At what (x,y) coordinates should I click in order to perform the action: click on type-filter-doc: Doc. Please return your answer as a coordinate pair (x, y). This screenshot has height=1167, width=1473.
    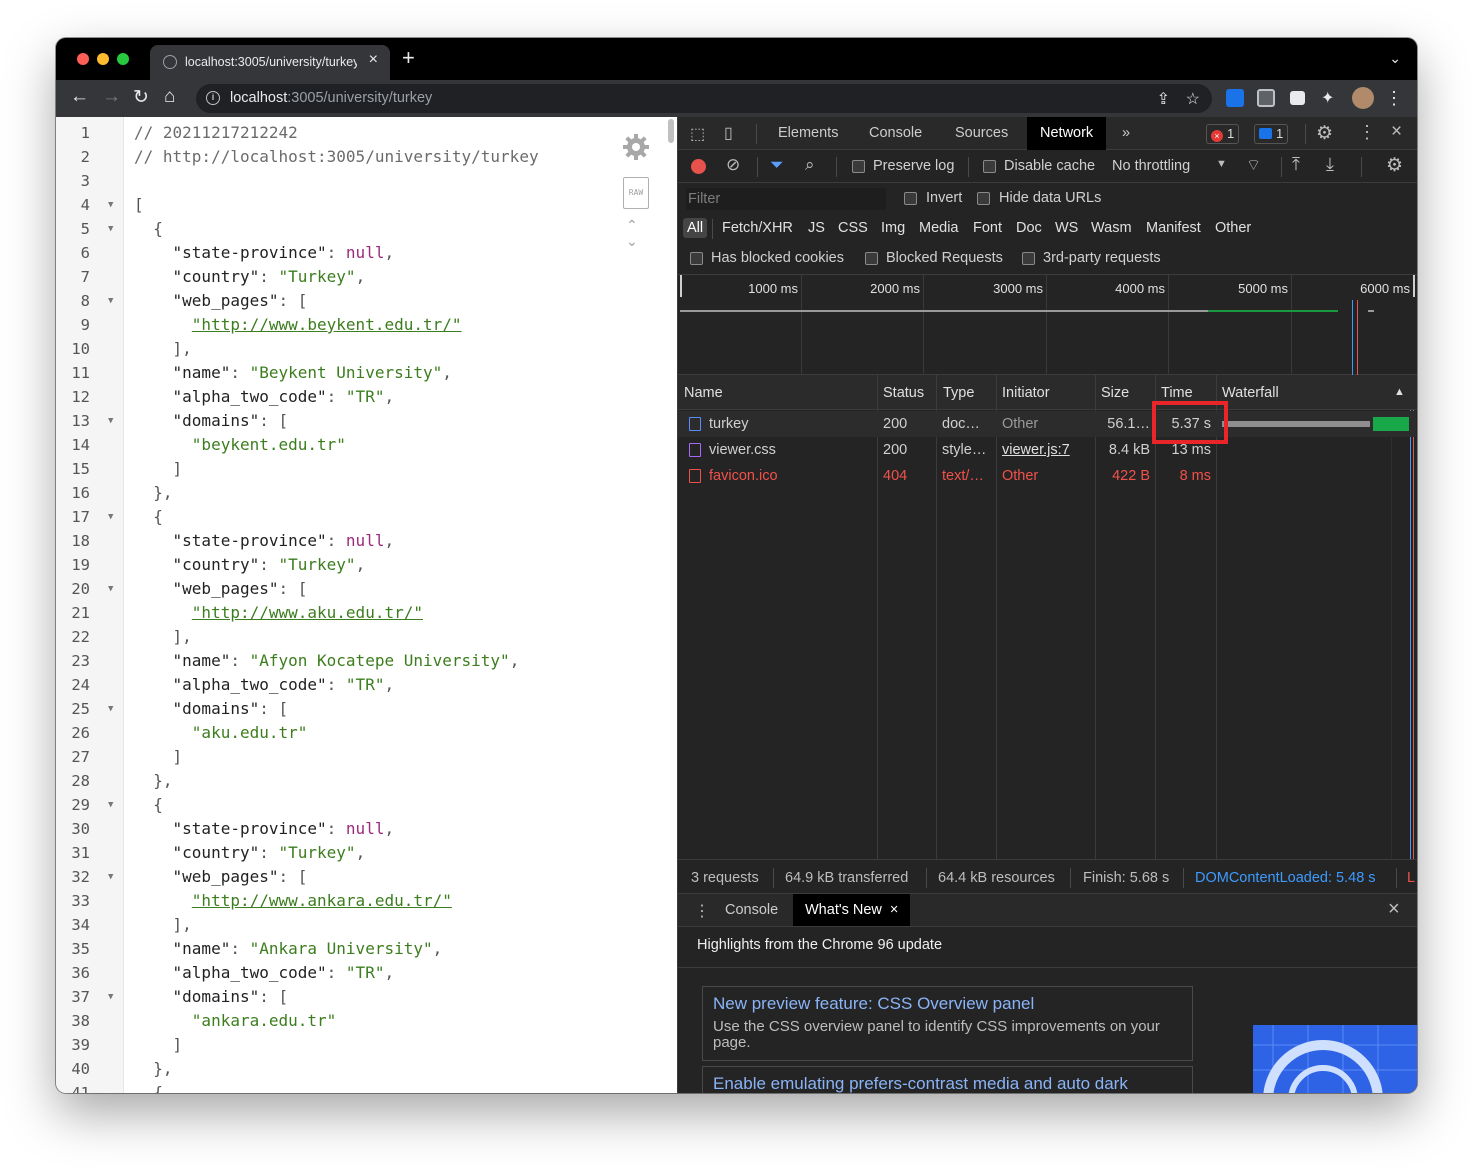
    Looking at the image, I should click on (1029, 228).